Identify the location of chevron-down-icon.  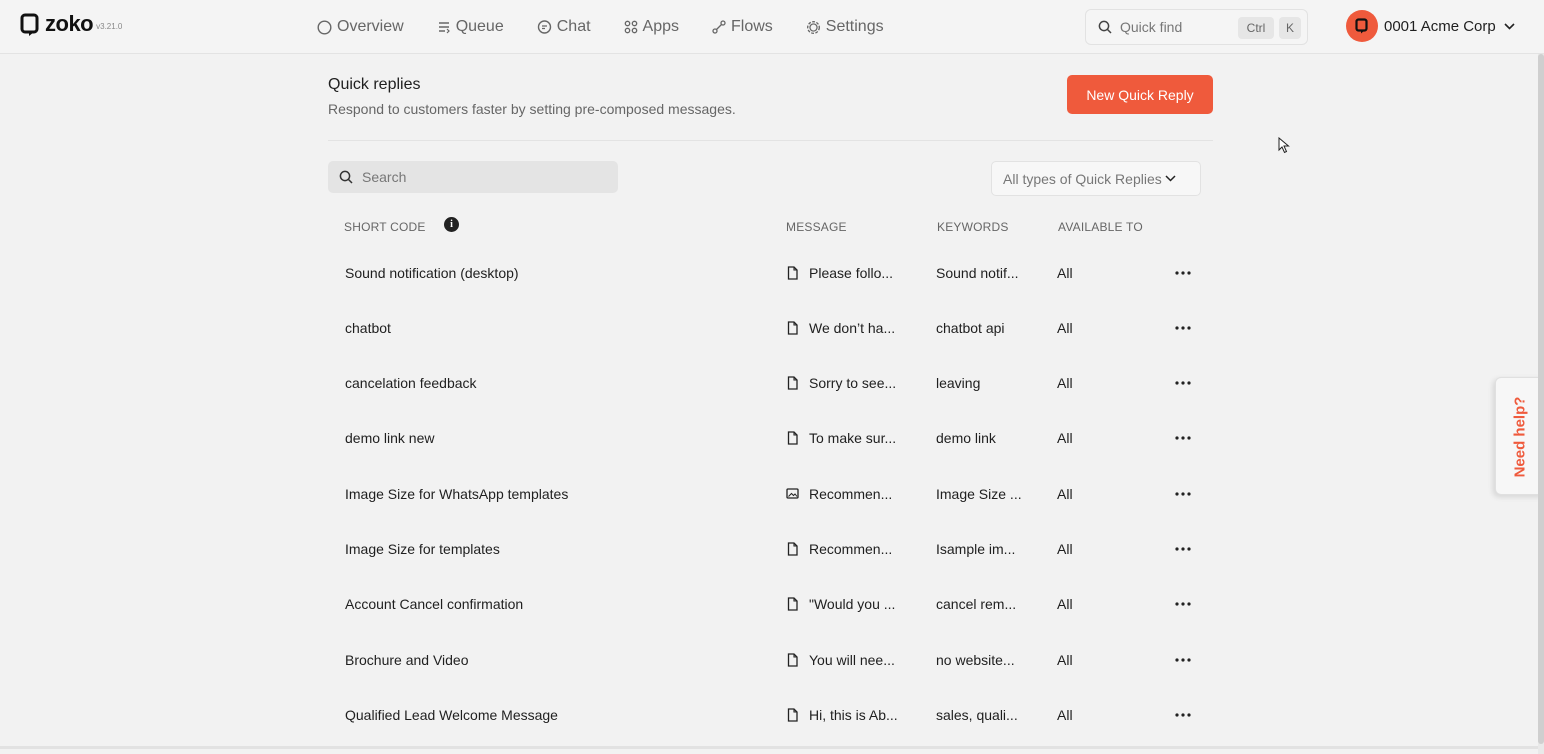
(1170, 178).